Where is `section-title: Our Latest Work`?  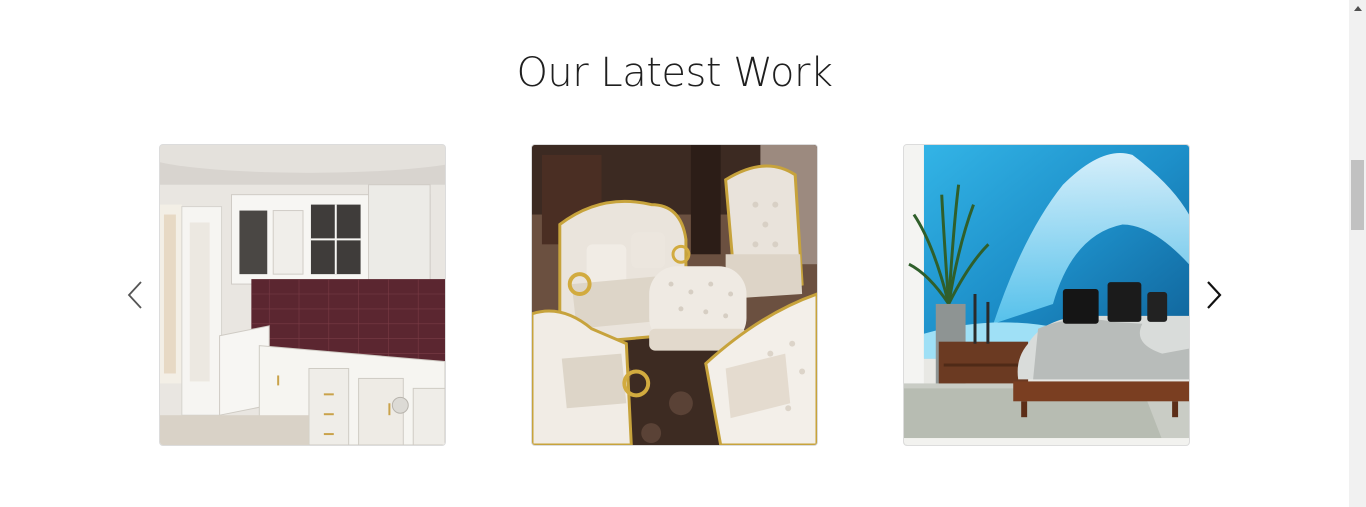
section-title: Our Latest Work is located at coordinates (674, 73).